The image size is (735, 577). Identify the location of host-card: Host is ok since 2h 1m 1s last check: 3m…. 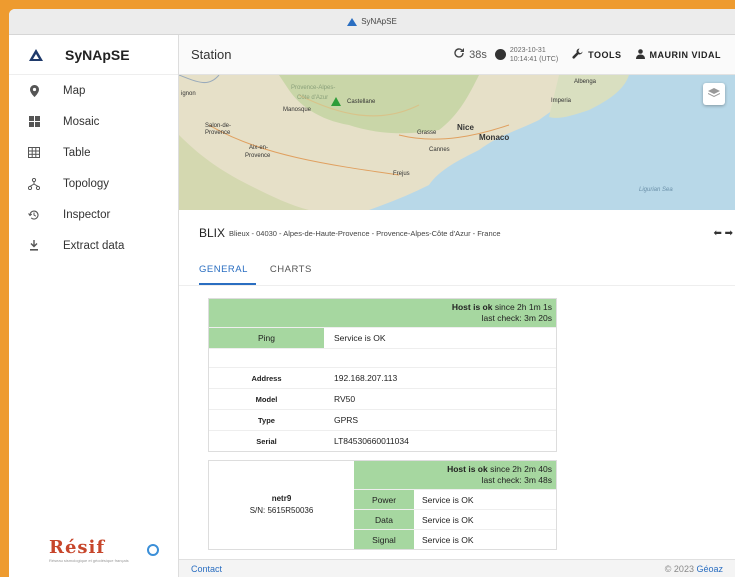
(382, 375).